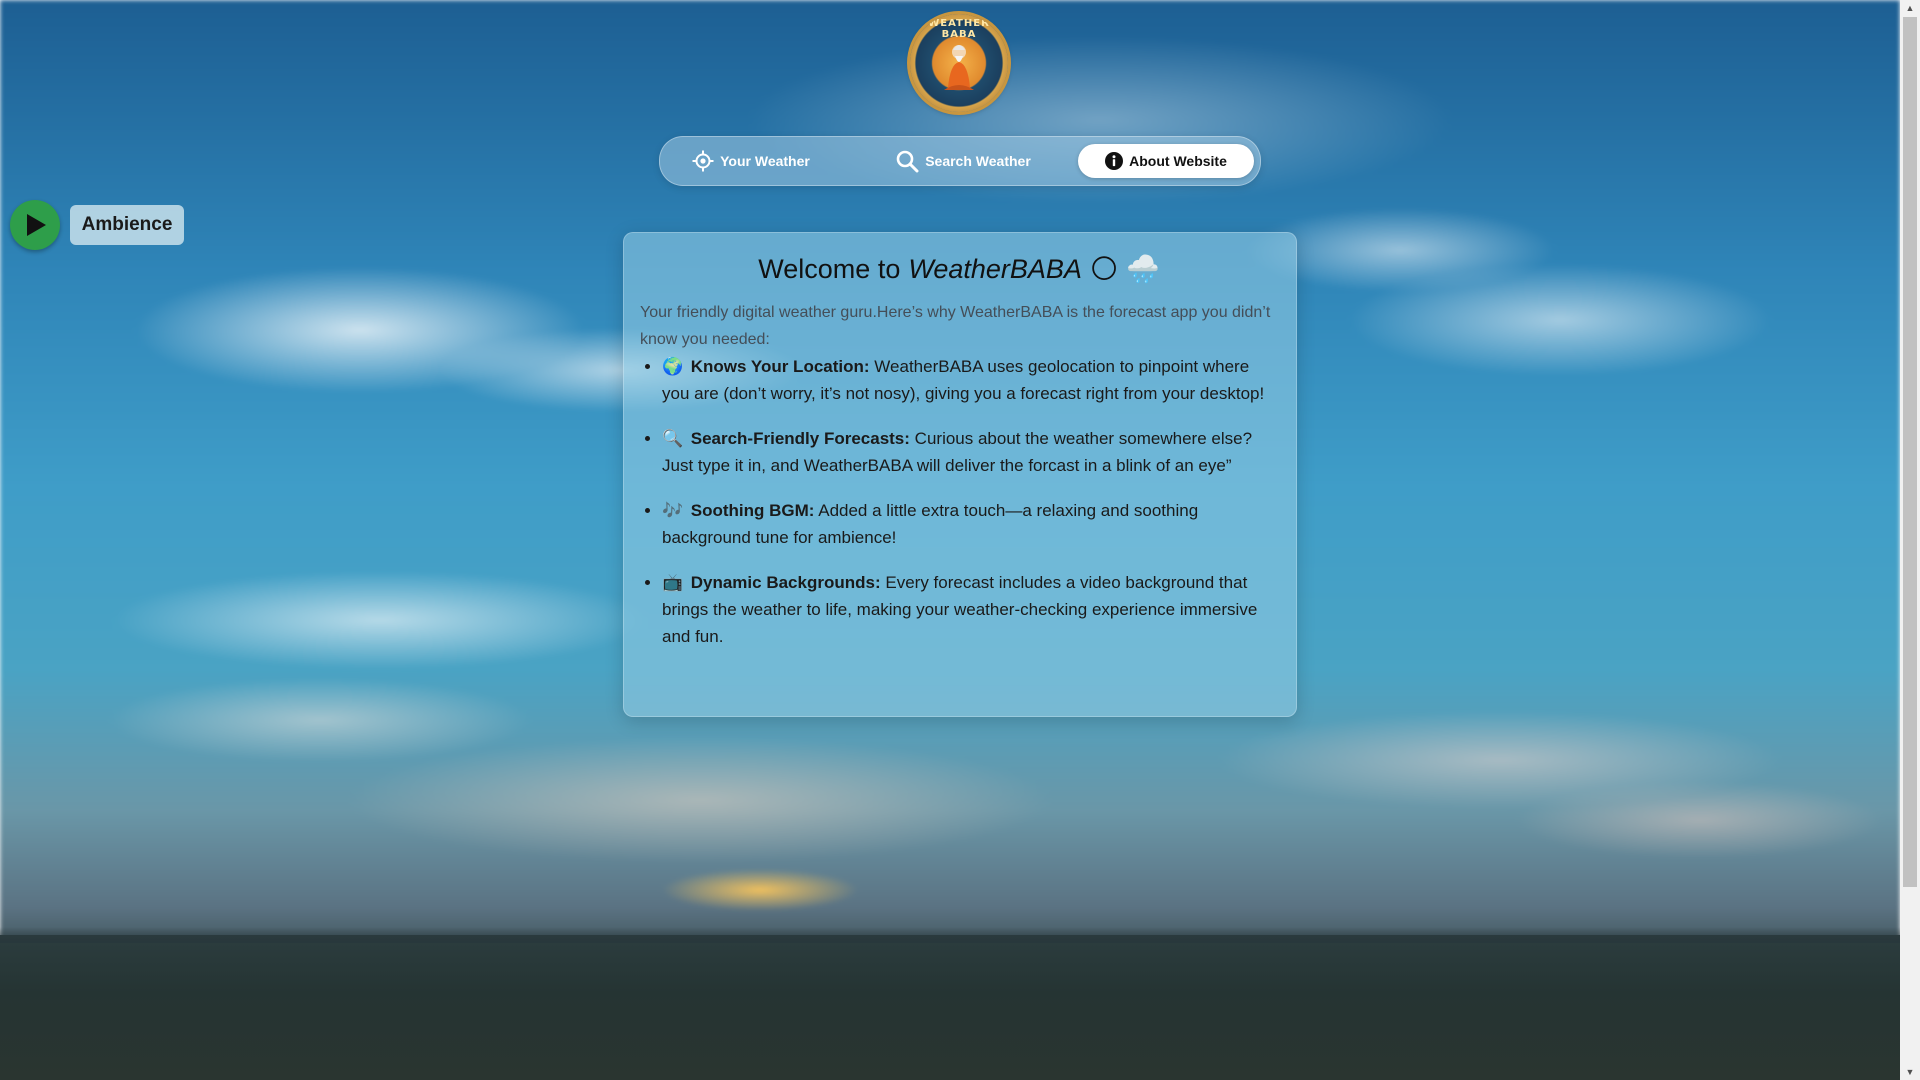 This screenshot has width=1920, height=1080. What do you see at coordinates (1178, 161) in the screenshot?
I see `tab-about-website-label: About Website` at bounding box center [1178, 161].